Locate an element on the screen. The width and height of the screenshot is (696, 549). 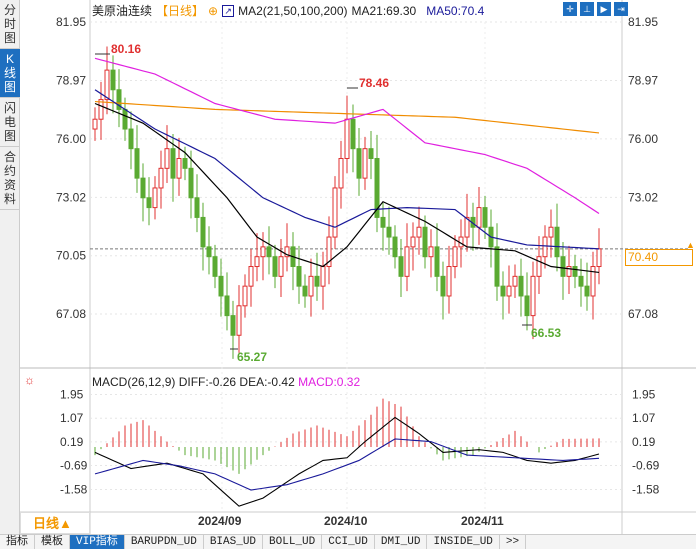
exit-tool-icon: ⇥ is located at coordinates (621, 9).